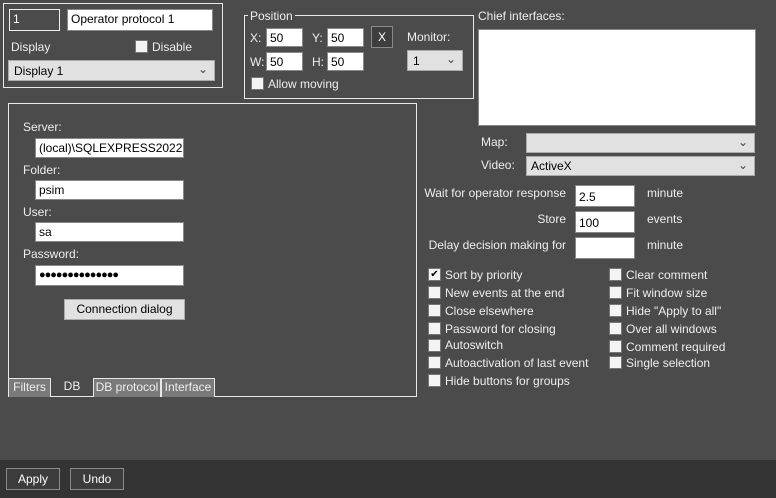 This screenshot has width=776, height=498. Describe the element at coordinates (284, 37) in the screenshot. I see `x-field: 50` at that location.